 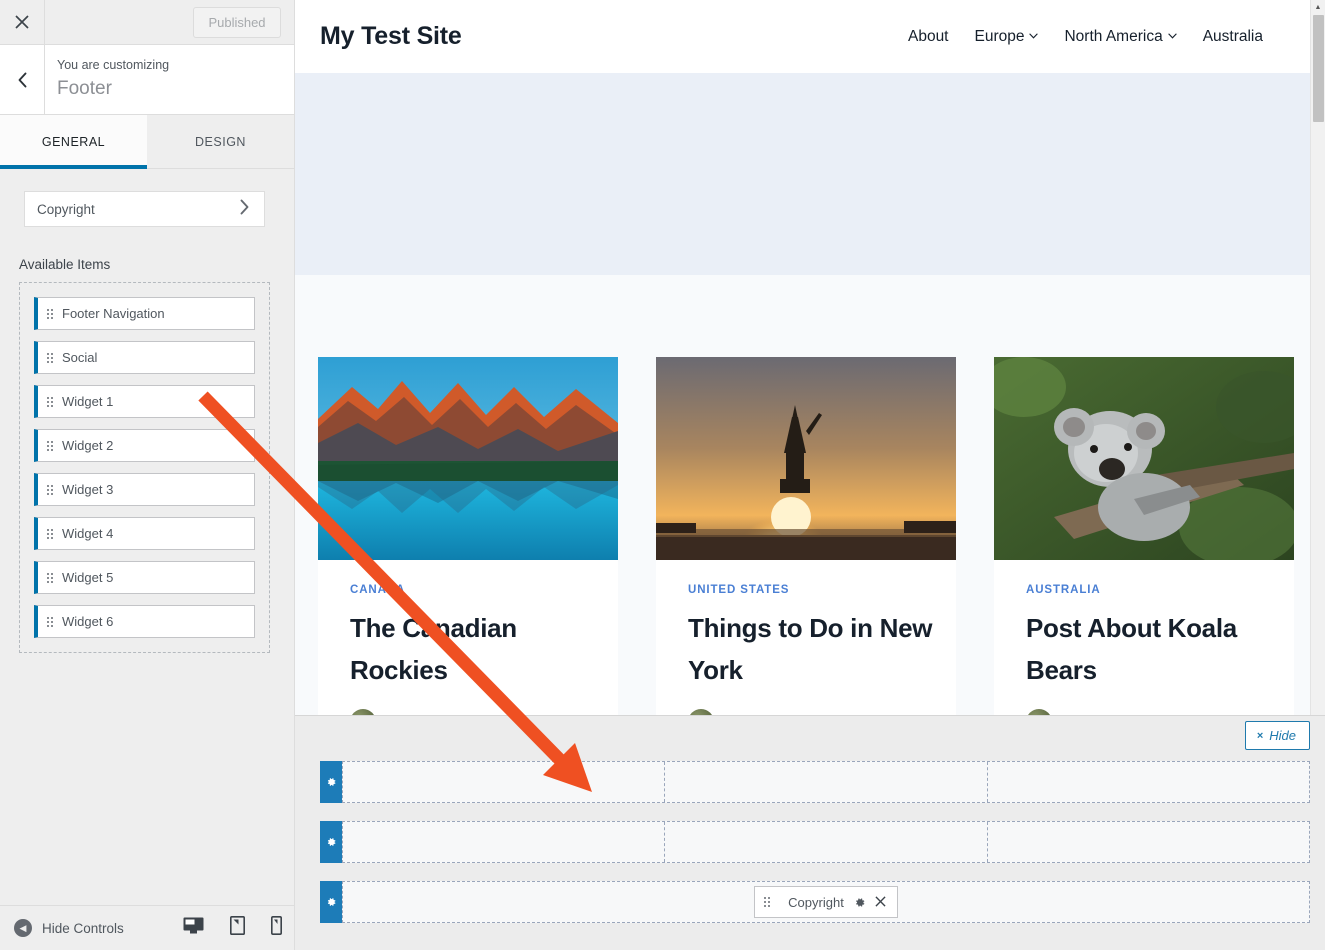 I want to click on customizer-panel-header: You are customizing Footer, so click(x=147, y=80).